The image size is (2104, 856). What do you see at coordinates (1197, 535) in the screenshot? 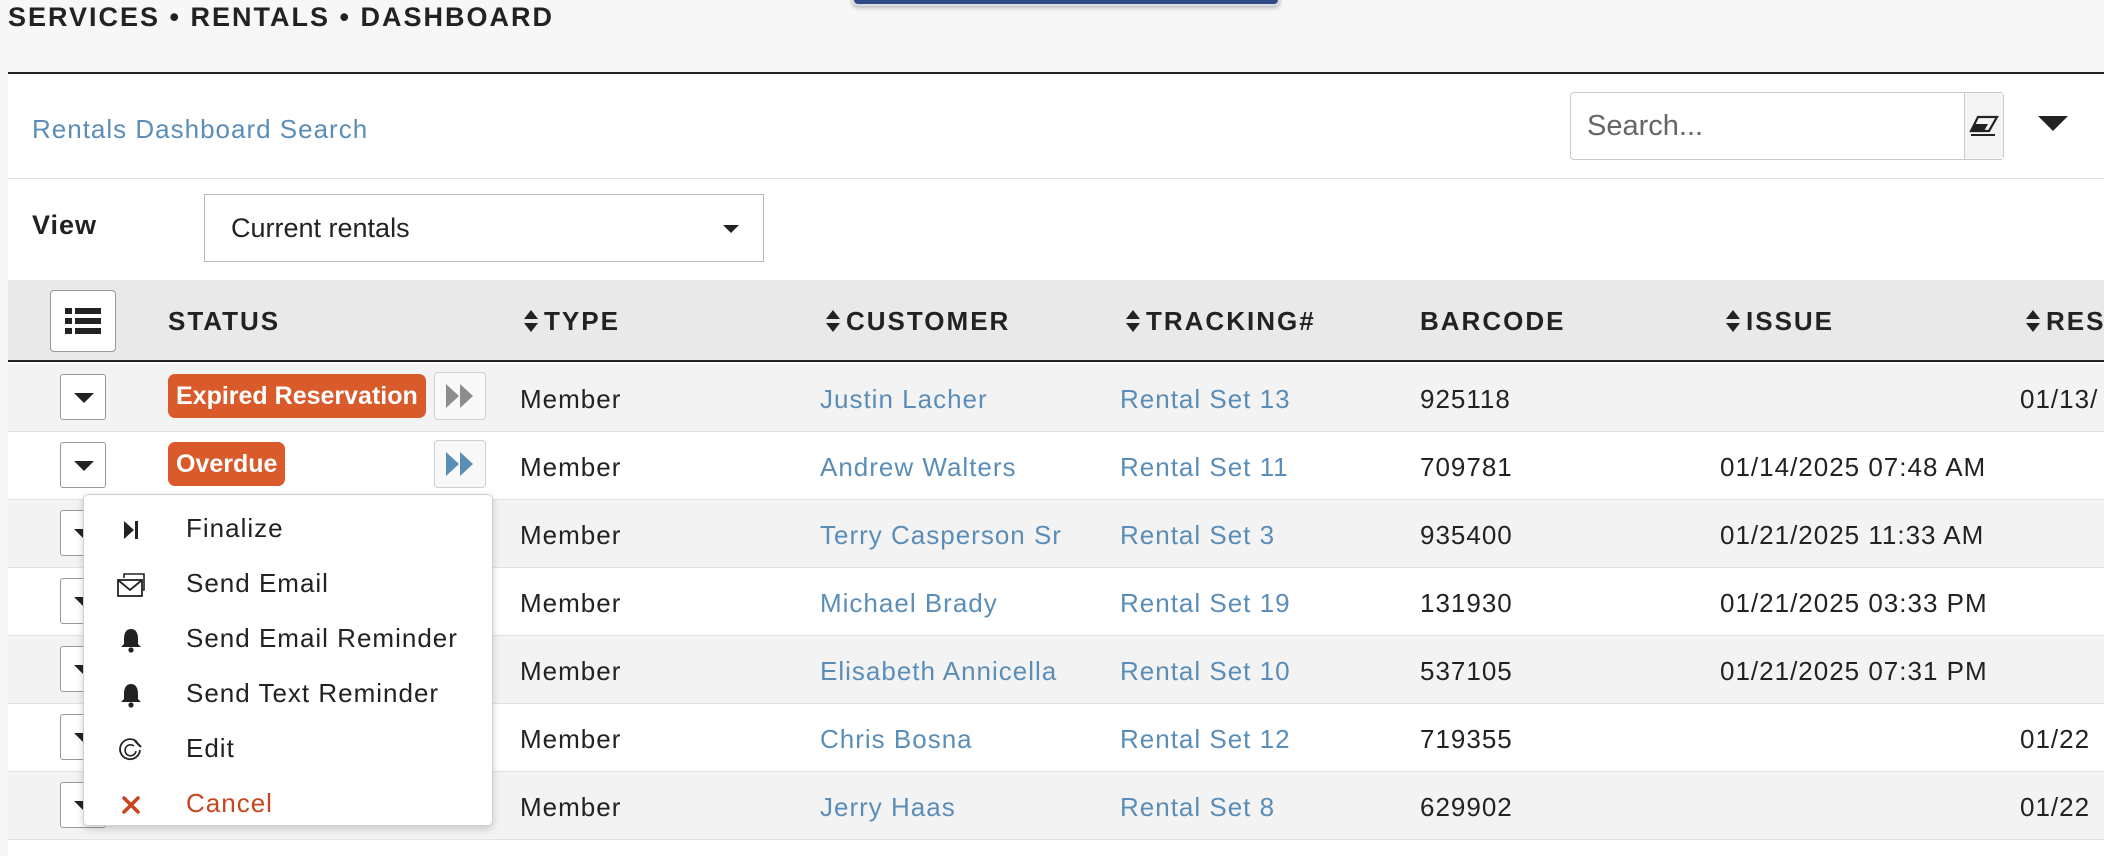
I see `tracking-link: Rental Set 3` at bounding box center [1197, 535].